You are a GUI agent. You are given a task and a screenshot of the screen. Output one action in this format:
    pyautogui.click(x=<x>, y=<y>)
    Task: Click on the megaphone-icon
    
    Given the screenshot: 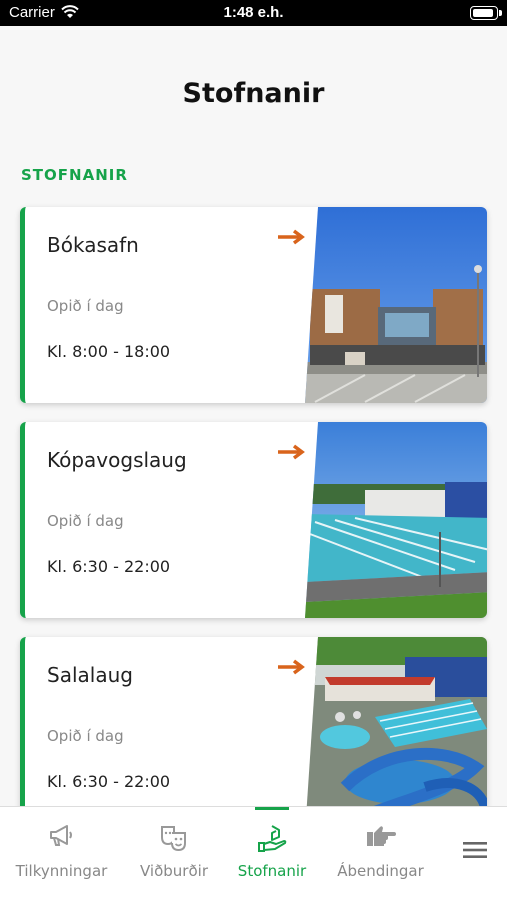 What is the action you would take?
    pyautogui.click(x=61, y=839)
    